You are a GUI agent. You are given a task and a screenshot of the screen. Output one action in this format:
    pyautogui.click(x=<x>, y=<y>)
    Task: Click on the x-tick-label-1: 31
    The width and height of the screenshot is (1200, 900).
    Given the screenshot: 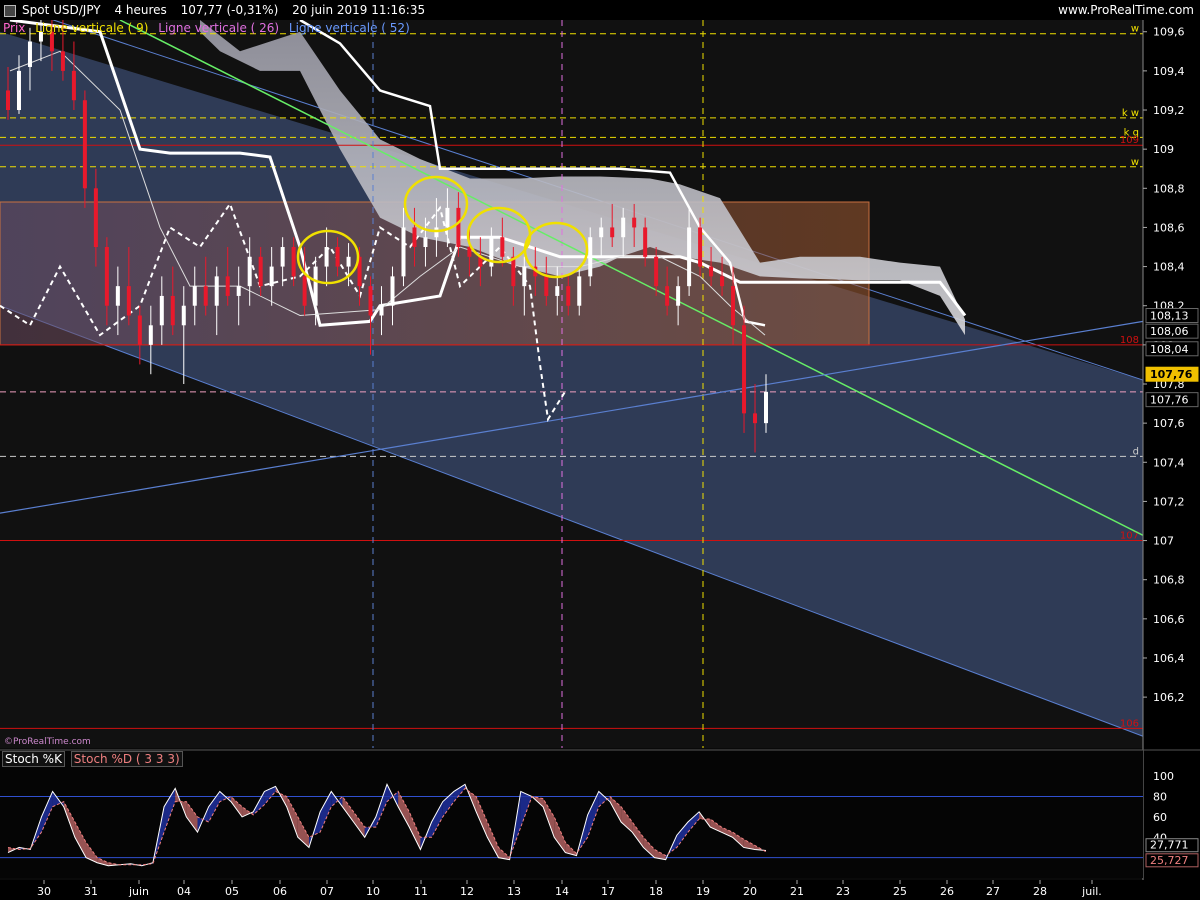 What is the action you would take?
    pyautogui.click(x=91, y=891)
    